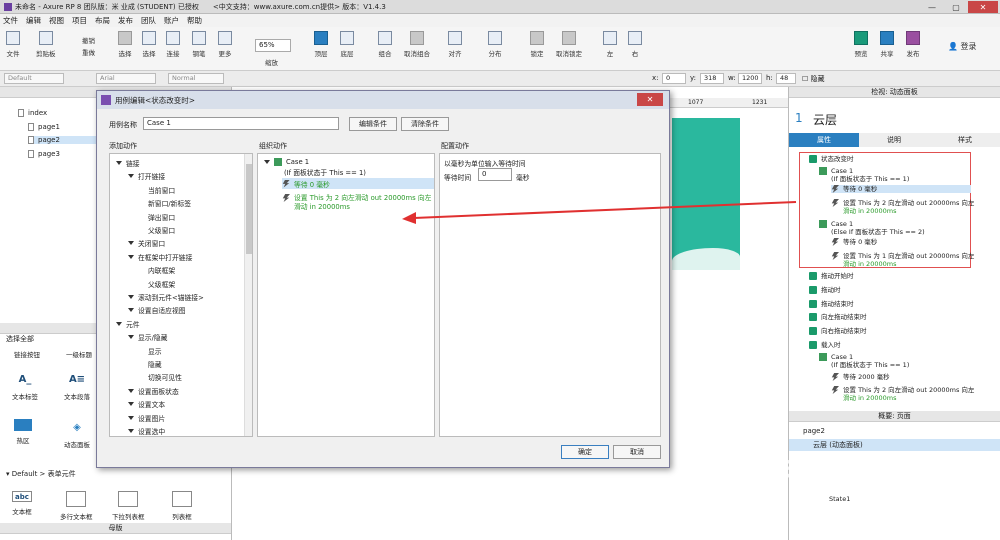 This screenshot has height=540, width=1000. Describe the element at coordinates (838, 317) in the screenshot. I see `event-swipe-left: 向左拖动结束时` at that location.